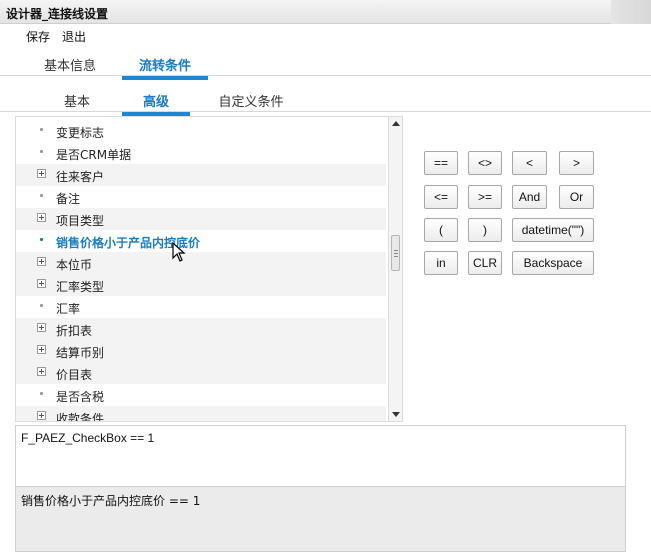  I want to click on tree-item: 项目类型, so click(201, 219).